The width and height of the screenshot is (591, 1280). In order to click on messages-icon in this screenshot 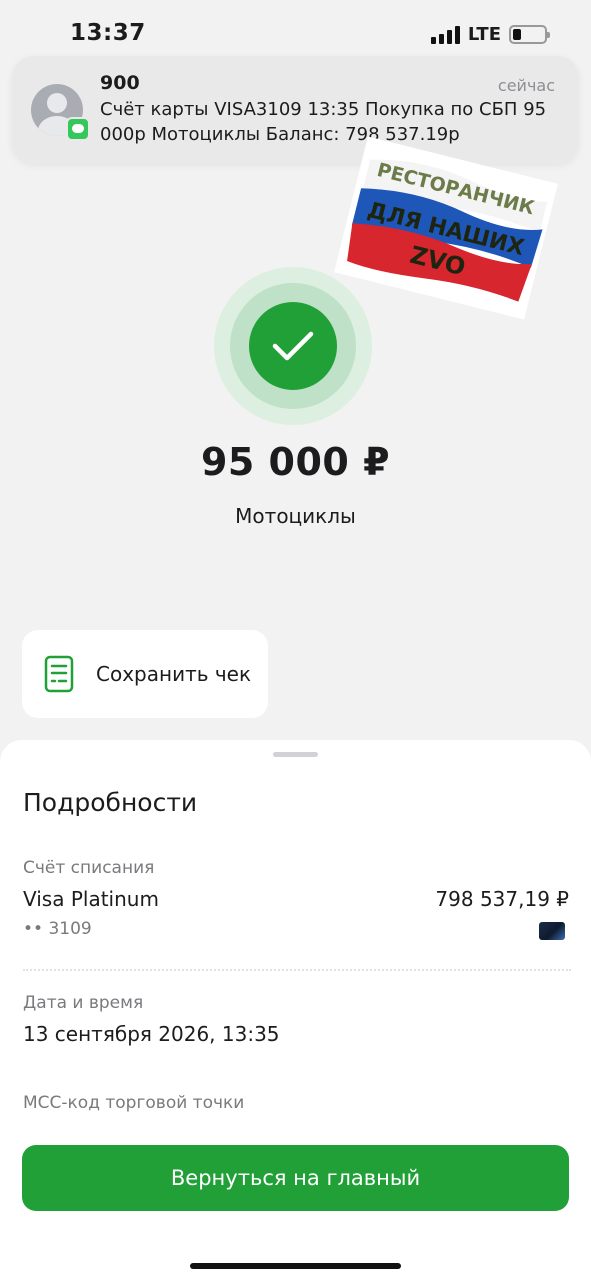, I will do `click(78, 129)`.